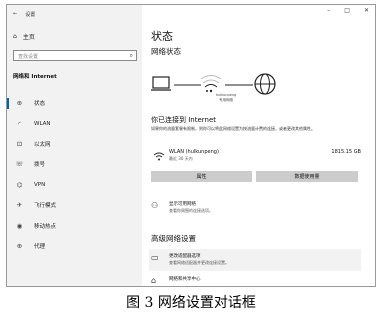  What do you see at coordinates (155, 205) in the screenshot?
I see `network-search-icon: ⚇` at bounding box center [155, 205].